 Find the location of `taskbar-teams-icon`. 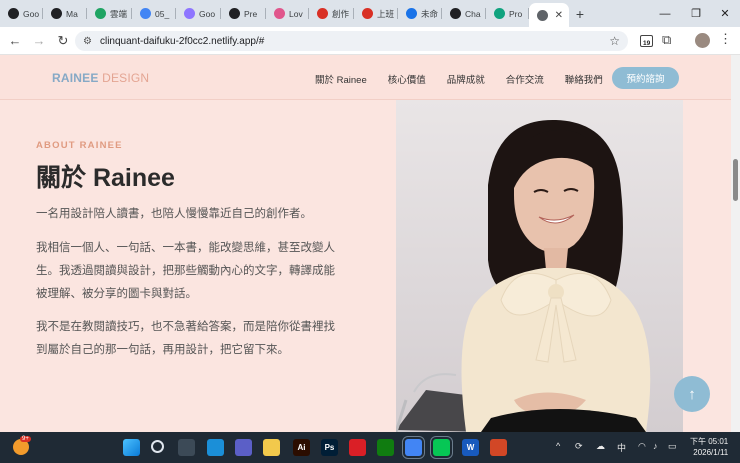

taskbar-teams-icon is located at coordinates (243, 447).